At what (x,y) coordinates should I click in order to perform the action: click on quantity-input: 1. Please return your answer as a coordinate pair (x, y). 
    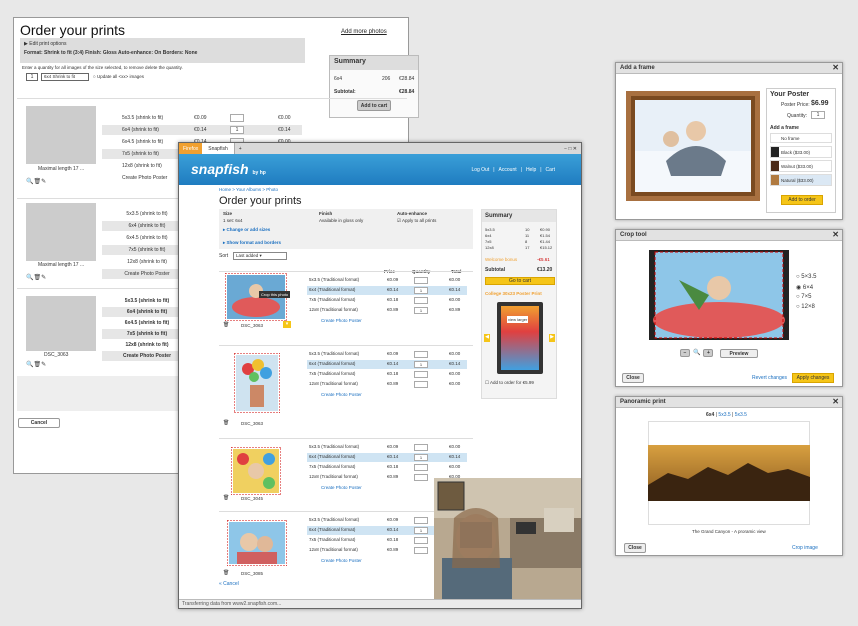
    Looking at the image, I should click on (818, 115).